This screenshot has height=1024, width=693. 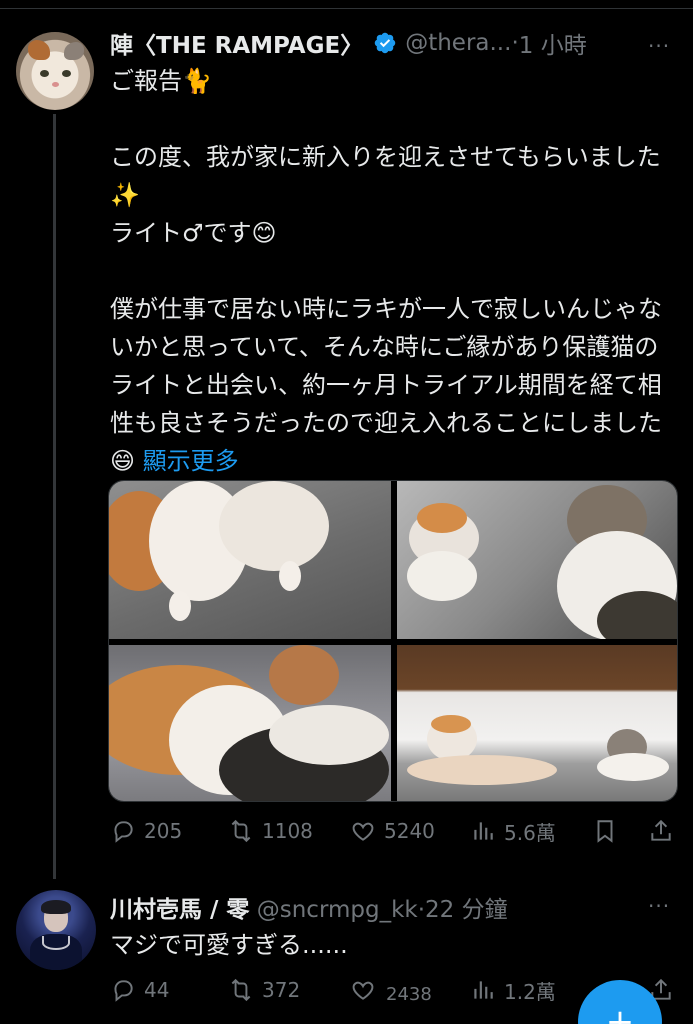 I want to click on tweet-header: 陣〈THE RAMPAGE〉 @thera... · 1 小時, so click(x=348, y=43).